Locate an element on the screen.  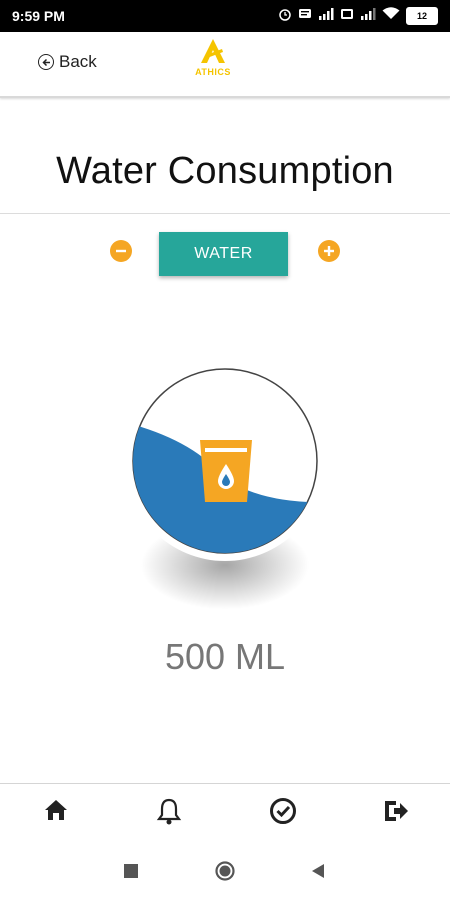
back-label: Back is located at coordinates (78, 61).